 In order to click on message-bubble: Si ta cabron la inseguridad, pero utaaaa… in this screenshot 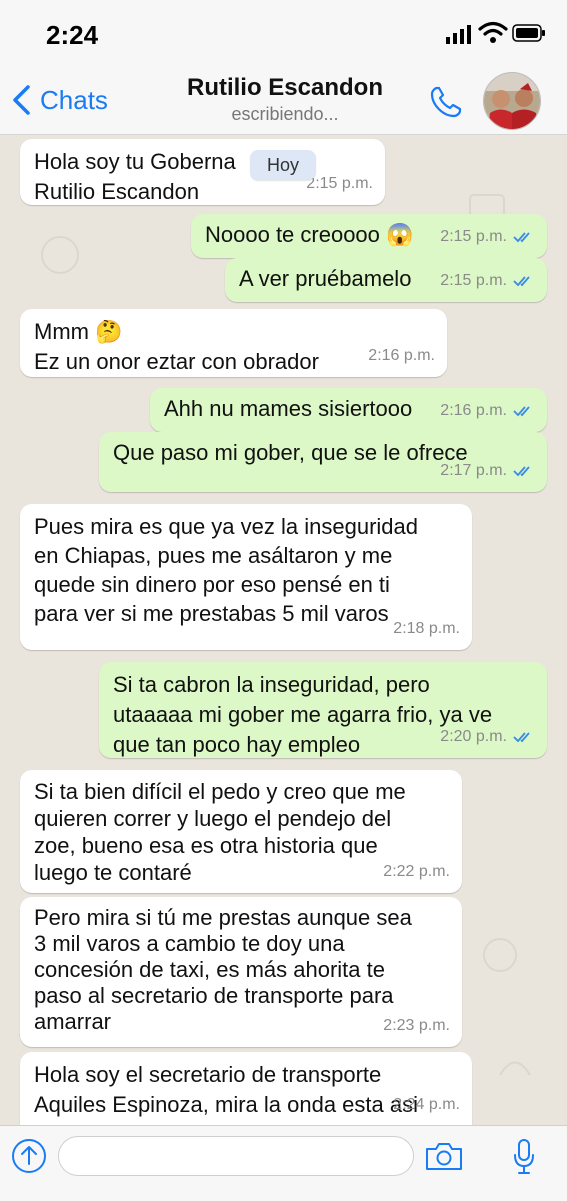, I will do `click(323, 710)`.